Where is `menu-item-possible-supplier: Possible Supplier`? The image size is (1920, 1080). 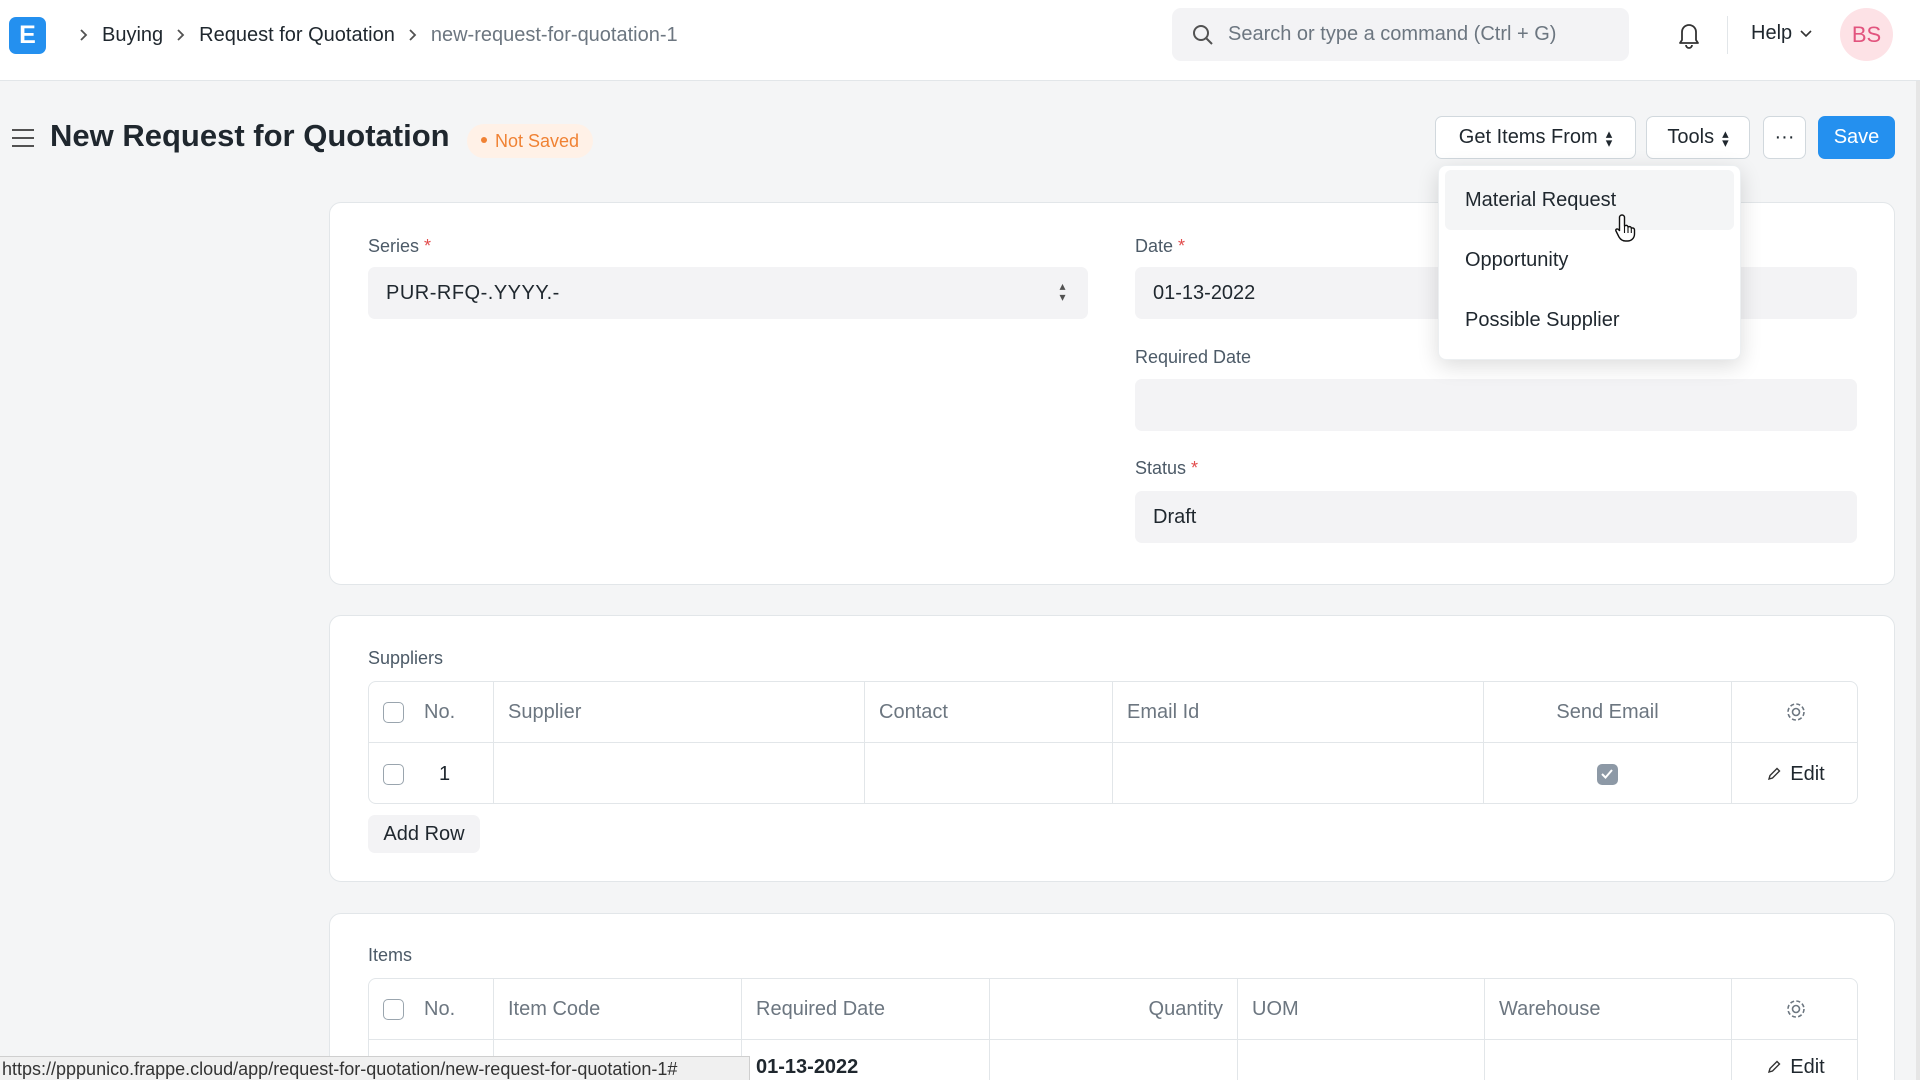 menu-item-possible-supplier: Possible Supplier is located at coordinates (1589, 320).